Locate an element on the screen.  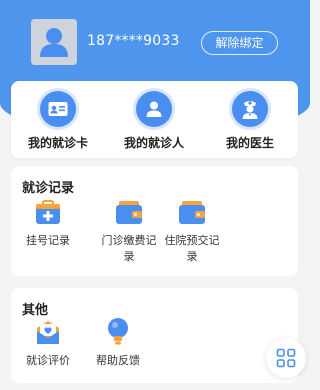
lightbulb-icon is located at coordinates (118, 332).